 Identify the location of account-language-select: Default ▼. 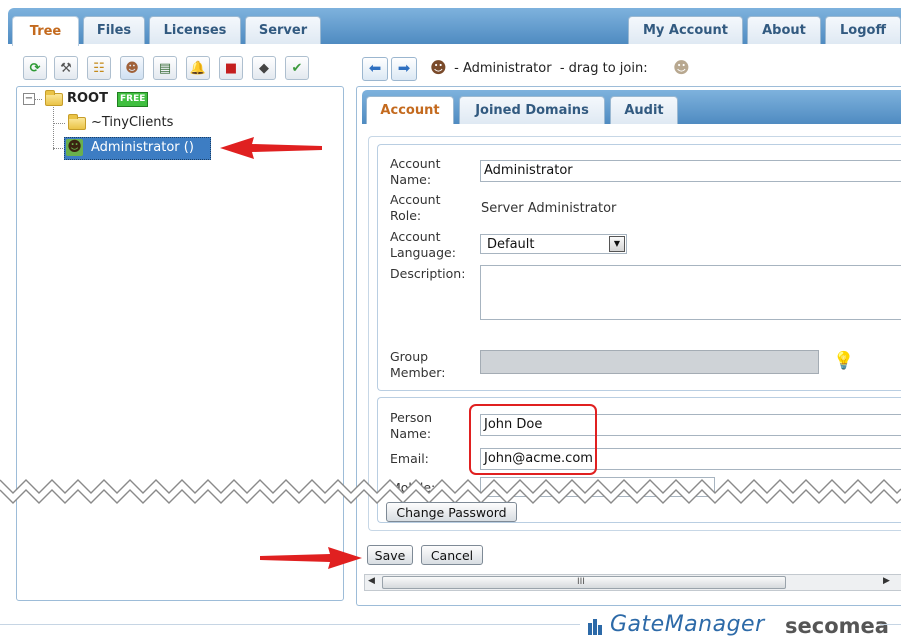
(553, 244).